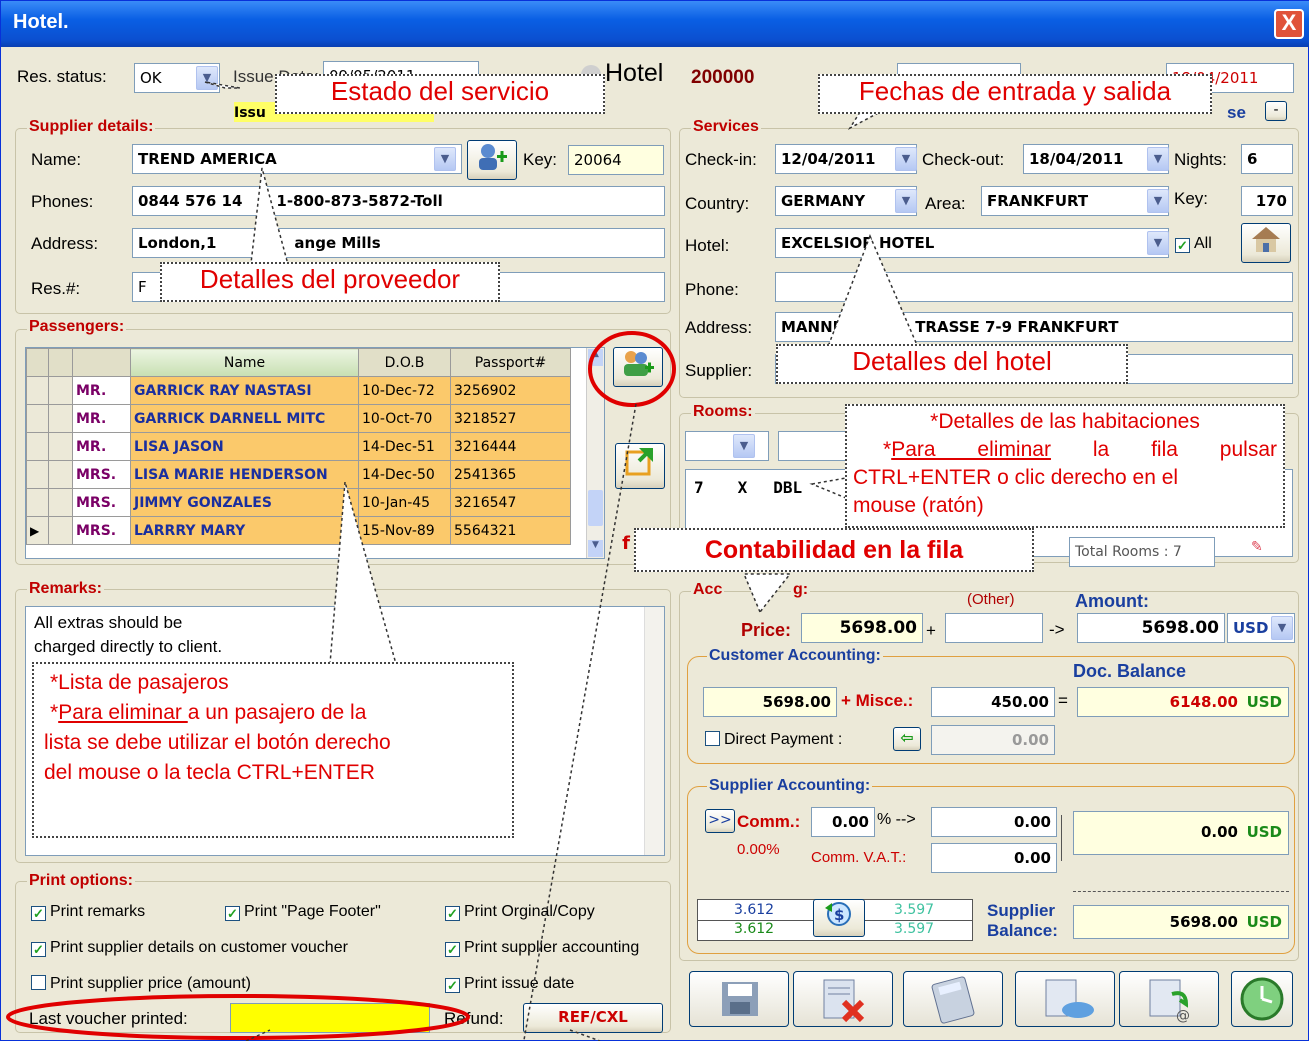  I want to click on callout-proveedor: Detalles del proveedor, so click(330, 282).